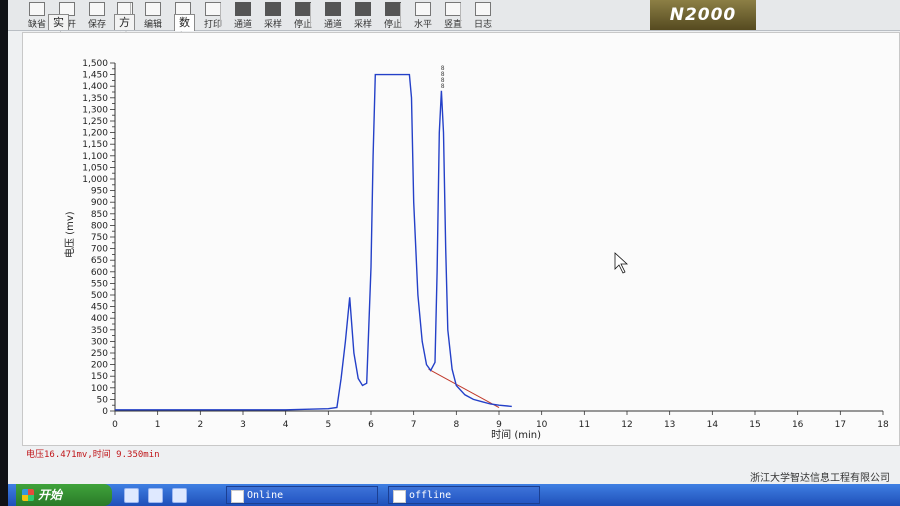 Image resolution: width=900 pixels, height=506 pixels. I want to click on y-tick-label: 50, so click(103, 400).